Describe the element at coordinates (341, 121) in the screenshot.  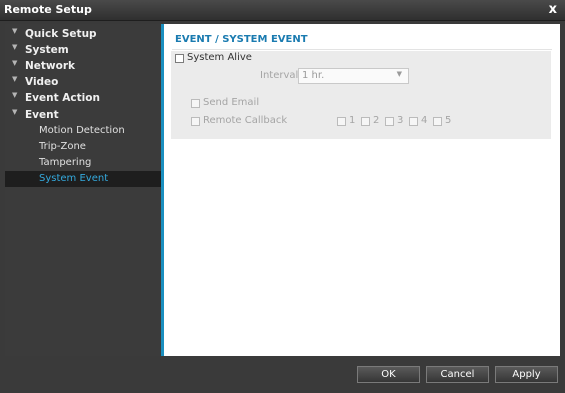
I see `callback-1-checkbox` at that location.